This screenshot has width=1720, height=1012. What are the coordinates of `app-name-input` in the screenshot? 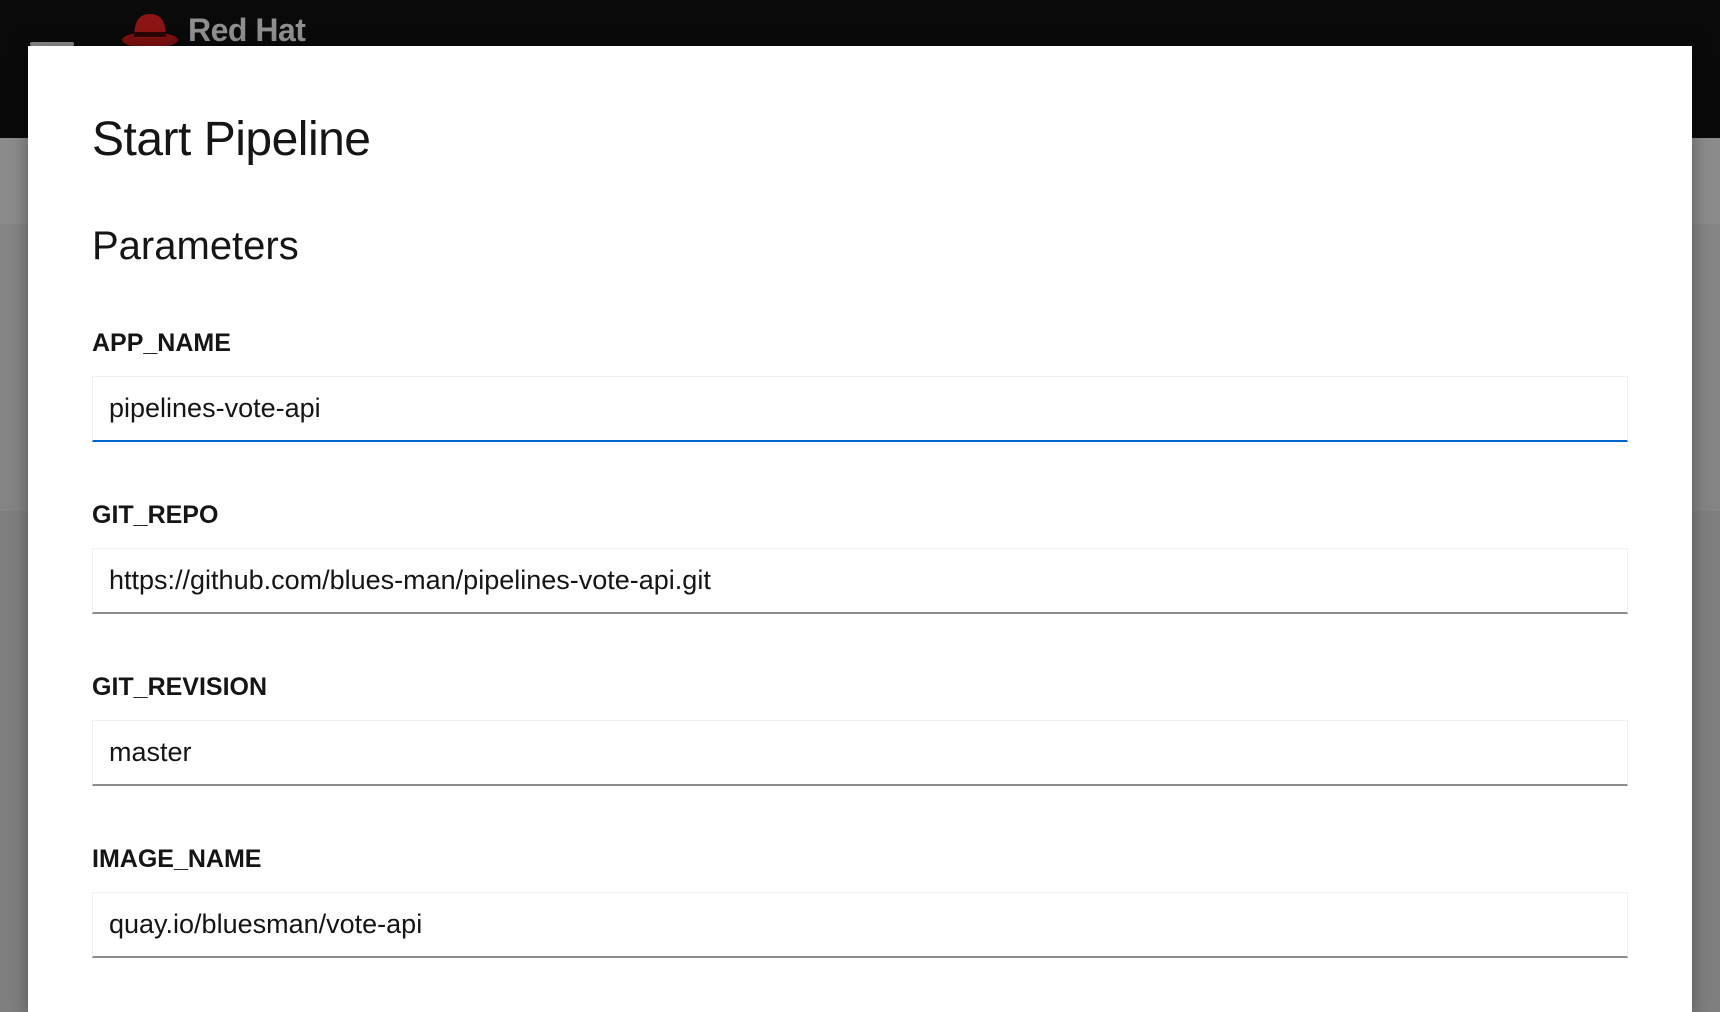 It's located at (860, 409).